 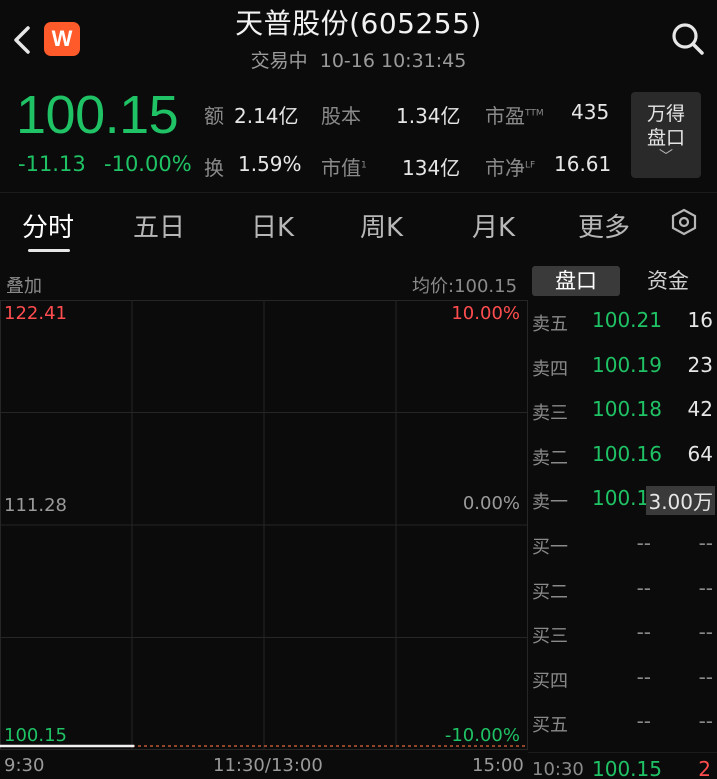 What do you see at coordinates (534, 113) in the screenshot?
I see `pe-sup: TTM` at bounding box center [534, 113].